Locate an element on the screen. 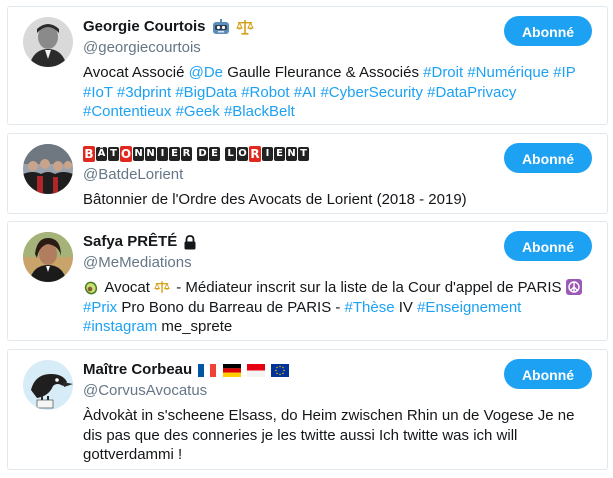  hashtag-link: #Prix is located at coordinates (100, 307).